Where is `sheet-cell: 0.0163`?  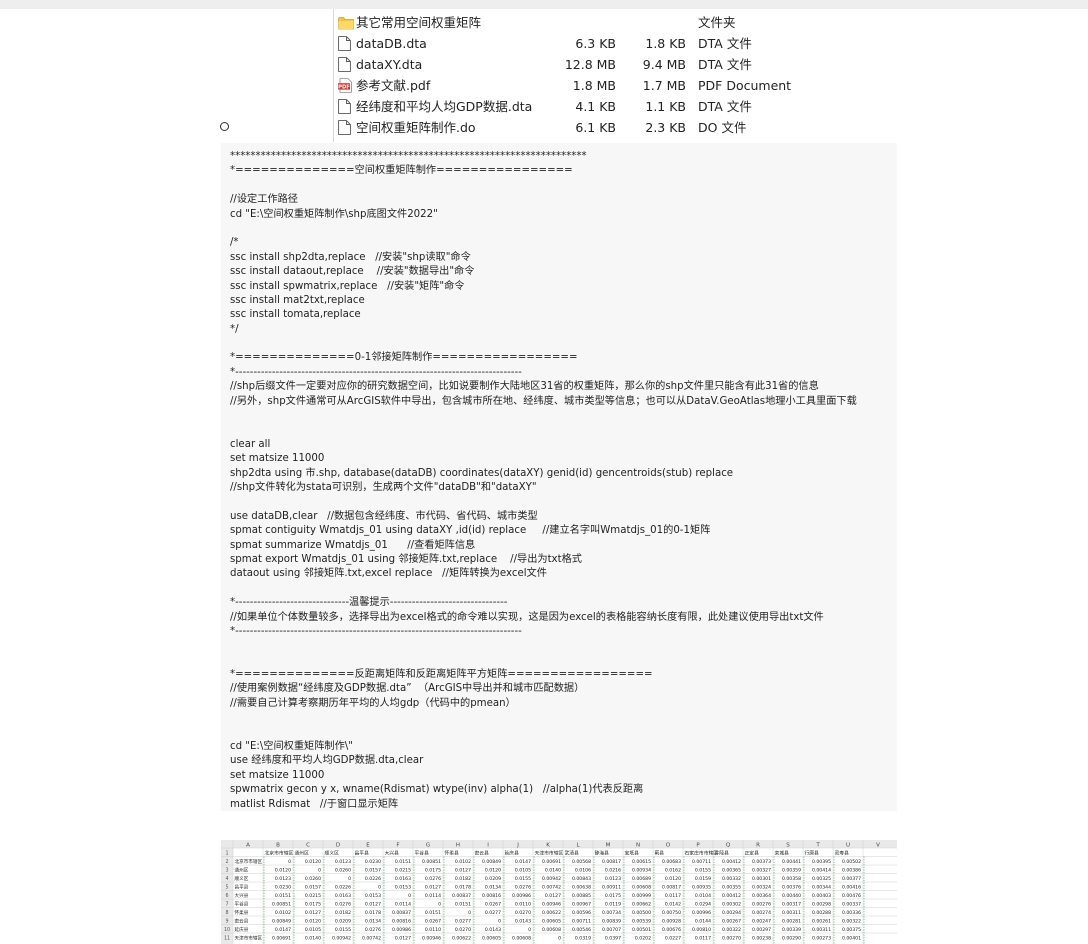 sheet-cell: 0.0163 is located at coordinates (403, 879).